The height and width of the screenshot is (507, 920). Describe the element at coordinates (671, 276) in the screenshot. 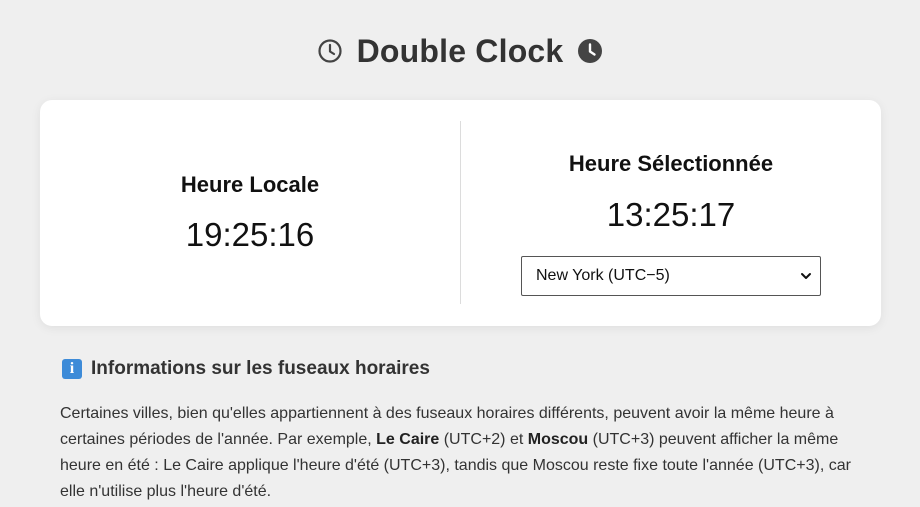

I see `timezone-select: New York (UTC−5)` at that location.